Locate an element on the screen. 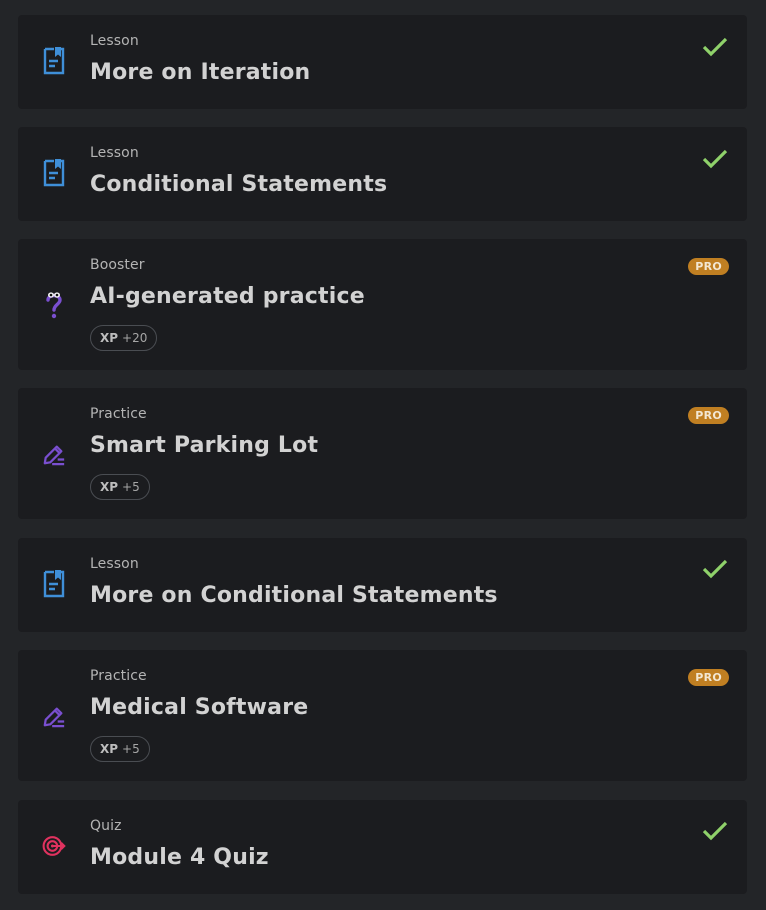  item-title: Module 4 Quiz is located at coordinates (179, 857).